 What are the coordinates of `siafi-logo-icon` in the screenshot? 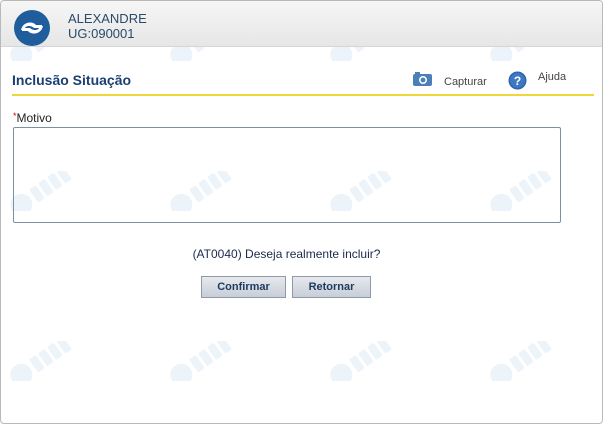 It's located at (32, 28).